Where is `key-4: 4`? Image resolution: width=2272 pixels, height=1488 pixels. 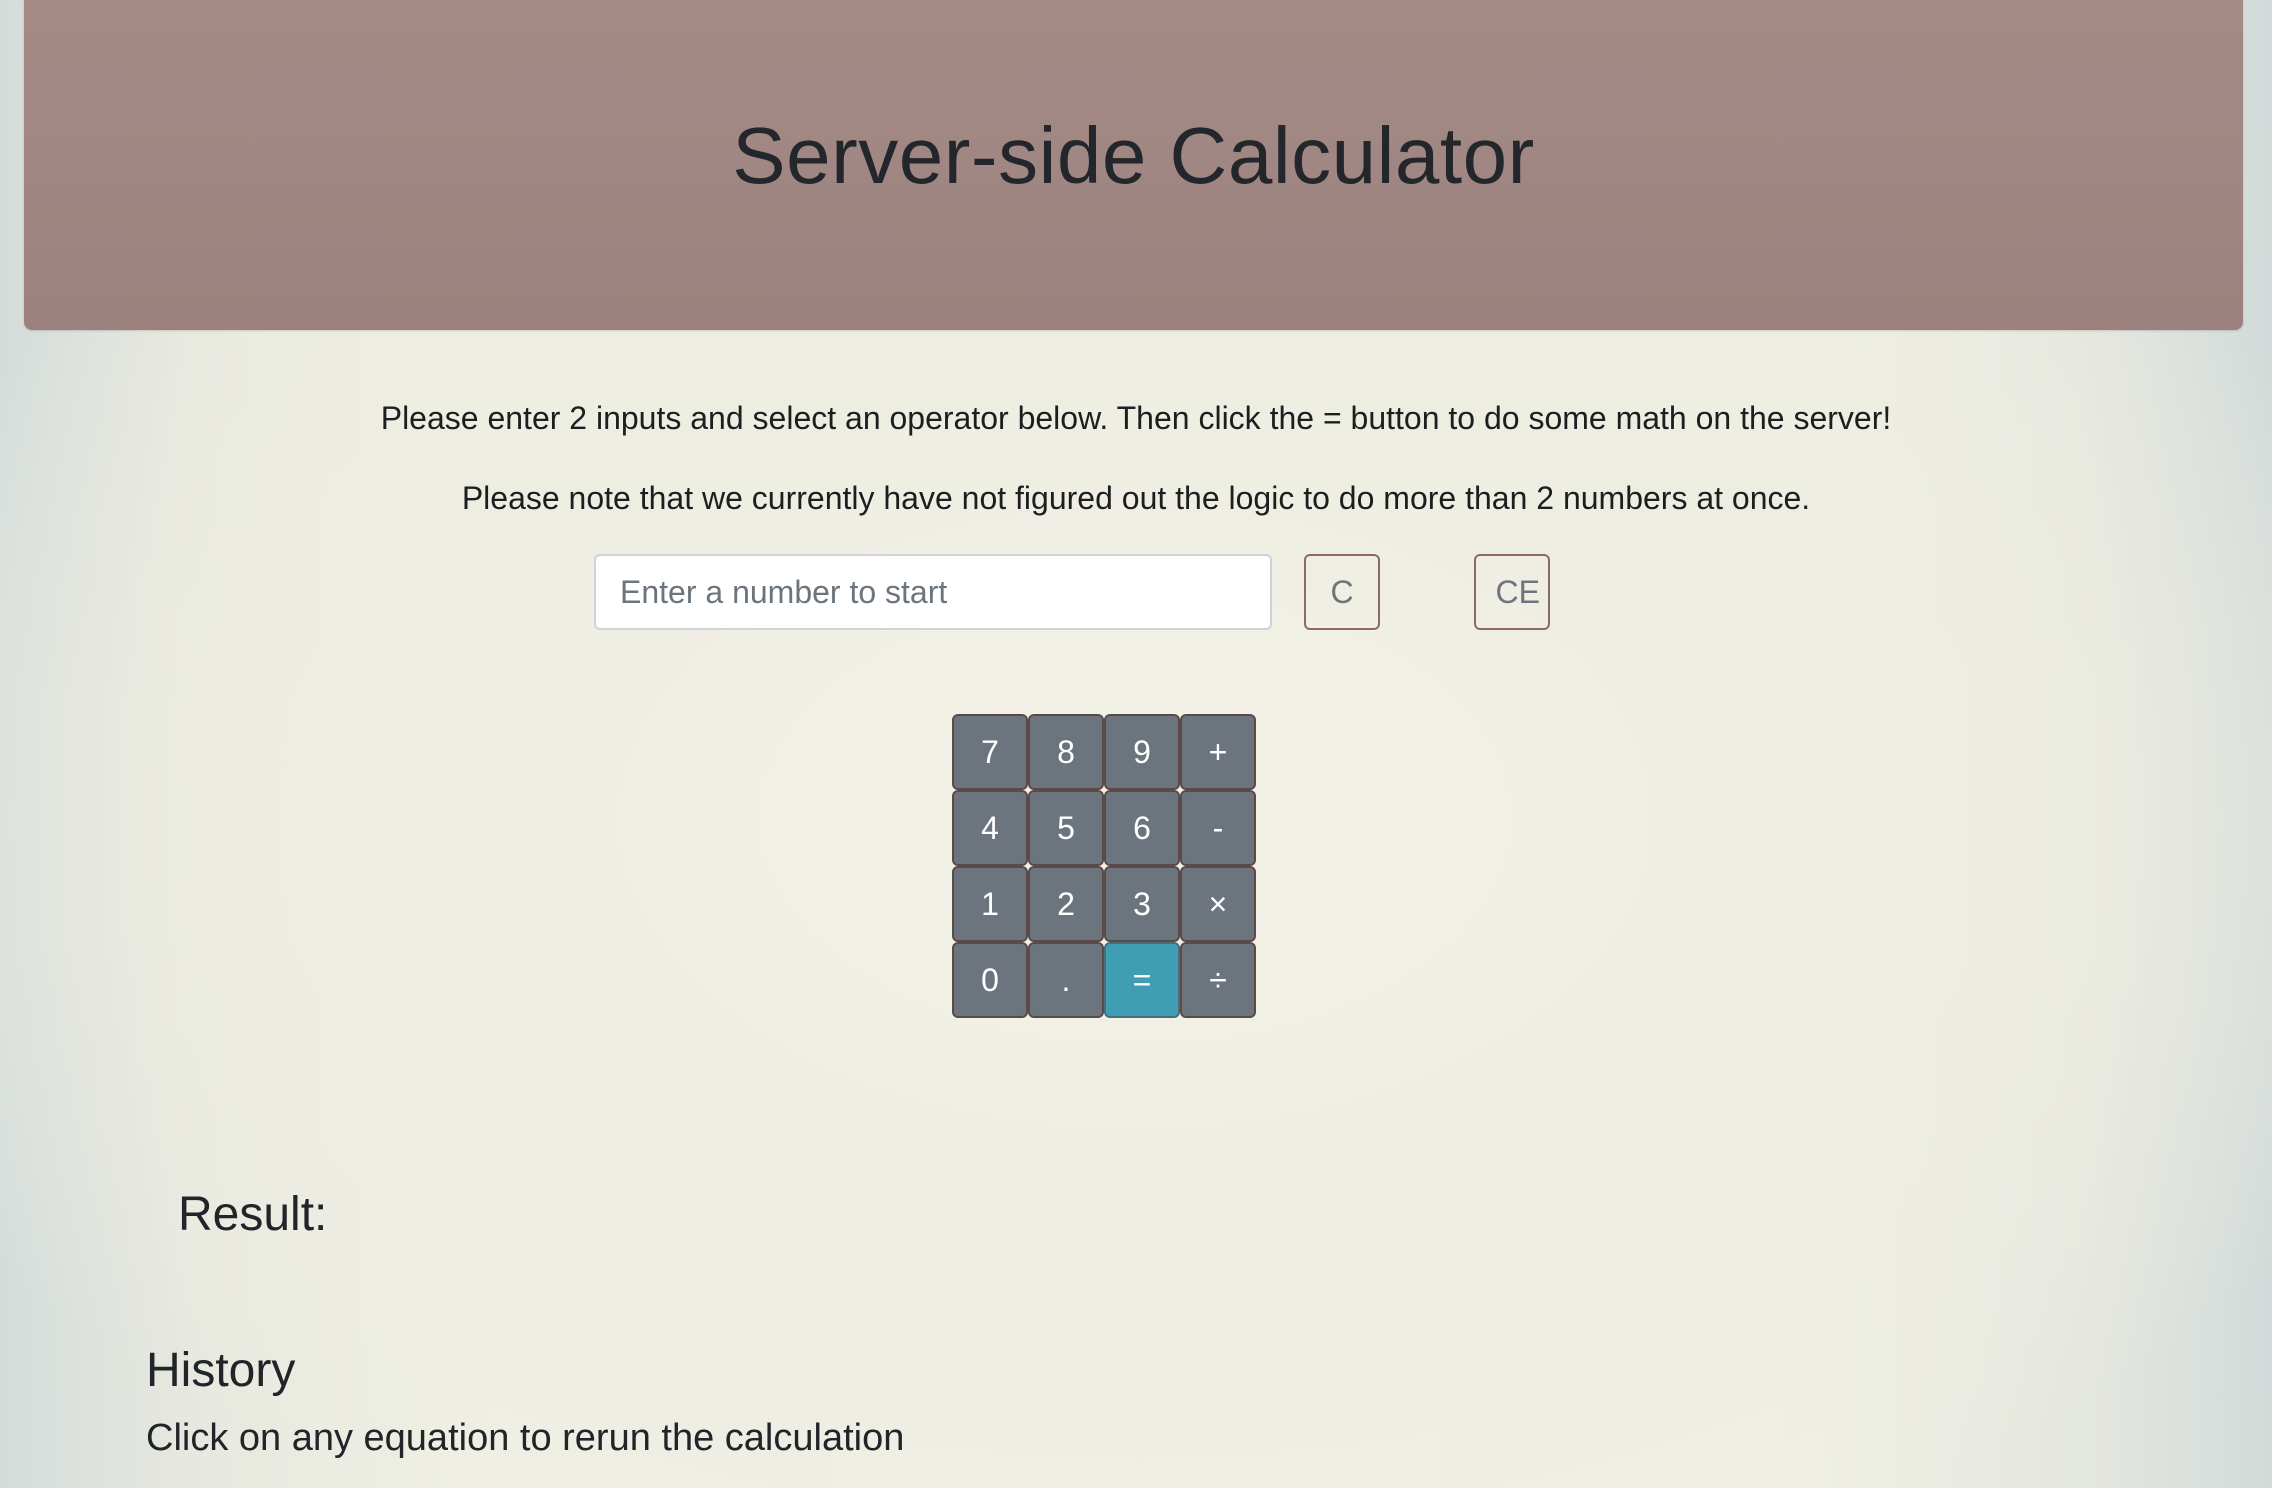 key-4: 4 is located at coordinates (990, 828).